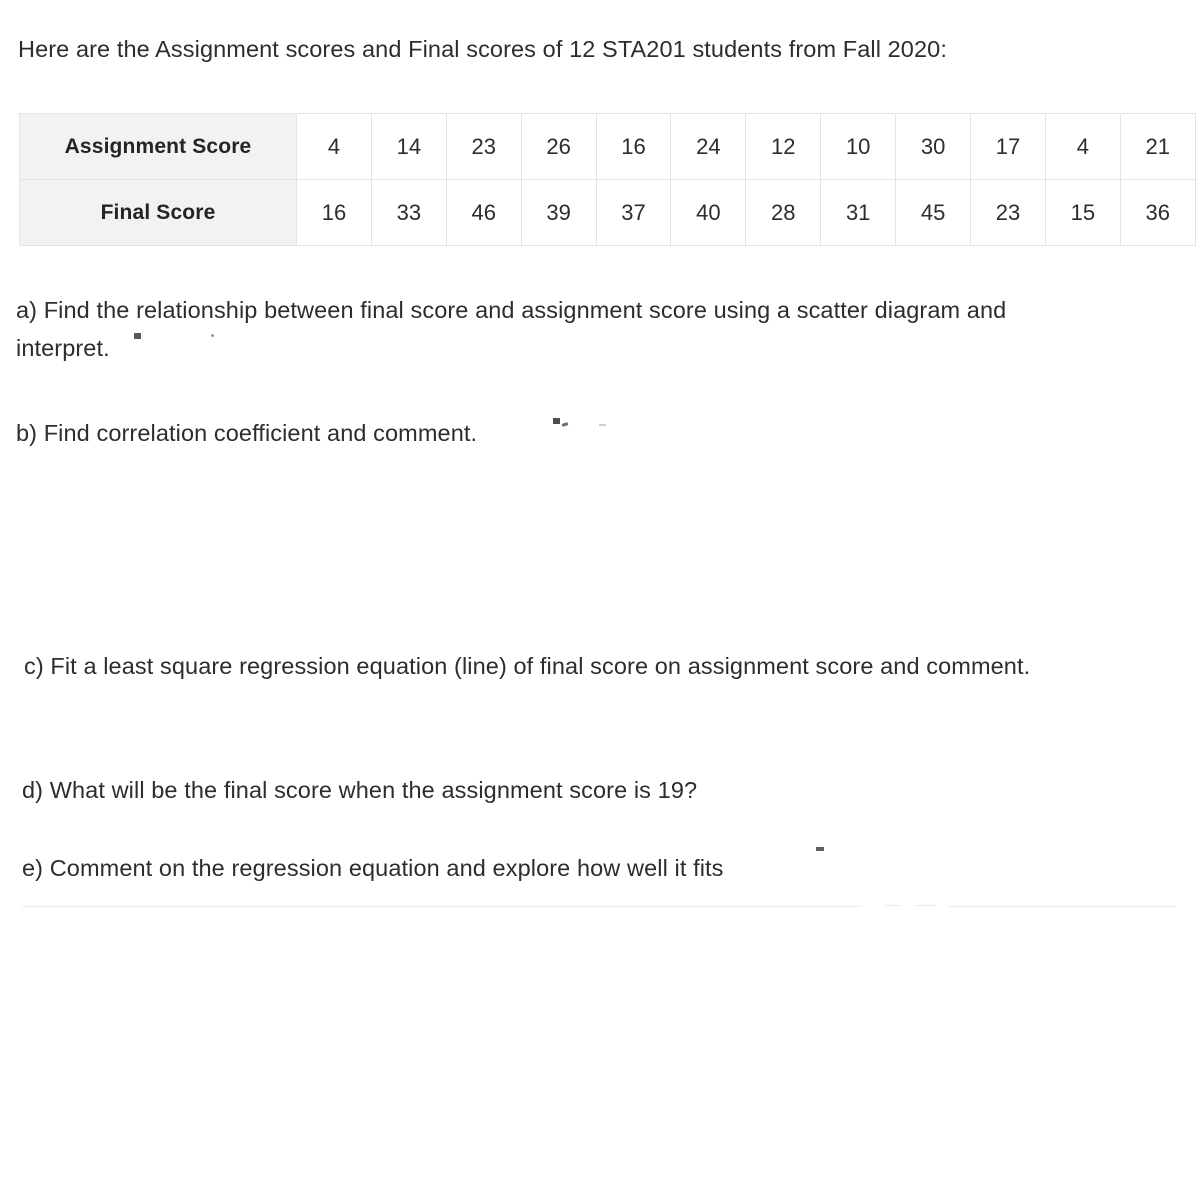  What do you see at coordinates (158, 146) in the screenshot?
I see `row-header-assignment-score: Assignment Score` at bounding box center [158, 146].